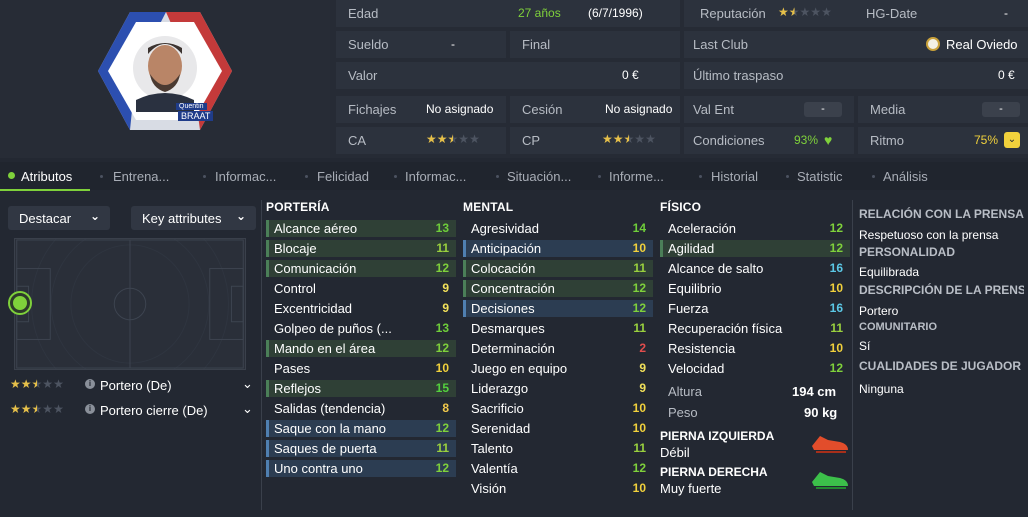 The width and height of the screenshot is (1028, 517). I want to click on attribute-row: Talento 11, so click(558, 448).